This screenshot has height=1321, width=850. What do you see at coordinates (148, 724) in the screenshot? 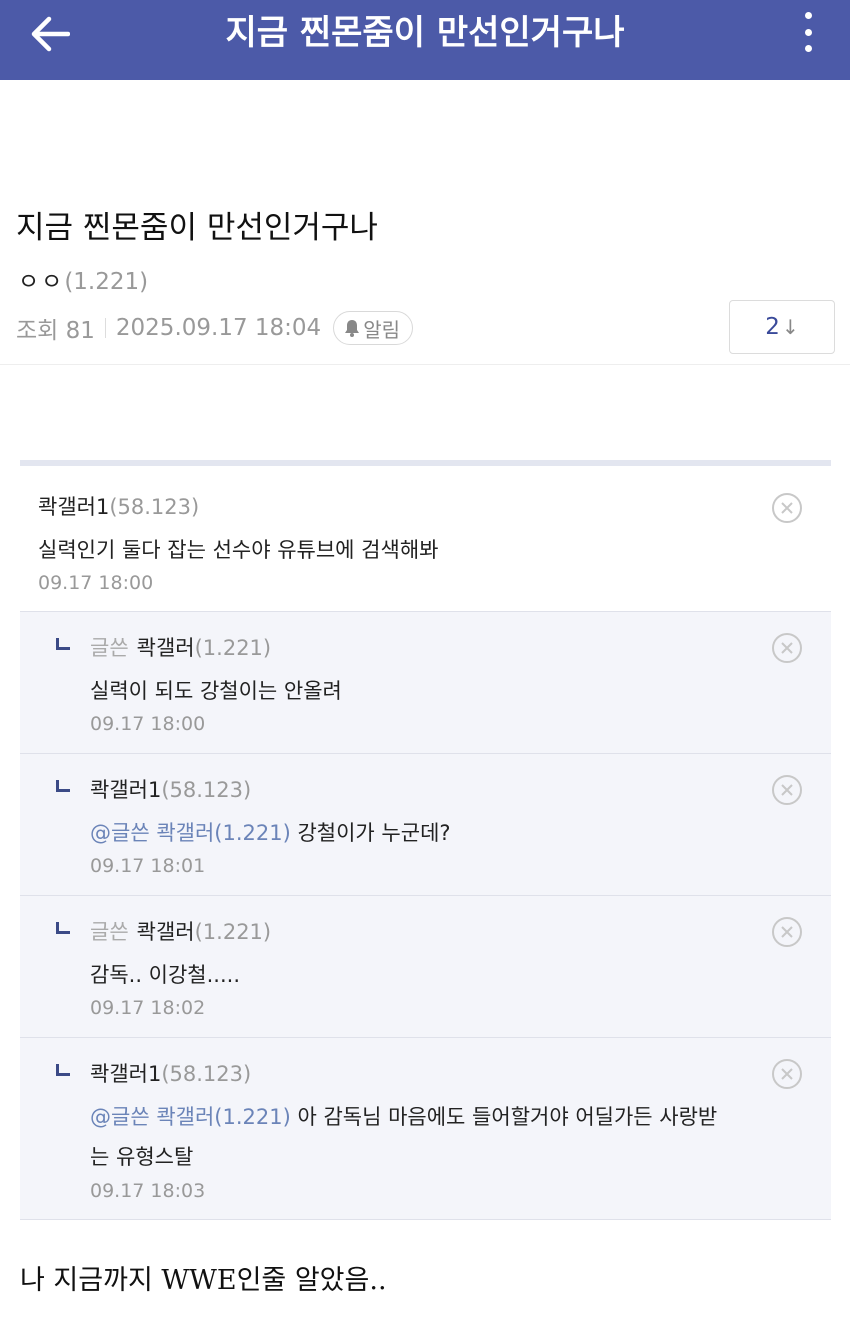
I see `reply-time: 09.17 18:00` at bounding box center [148, 724].